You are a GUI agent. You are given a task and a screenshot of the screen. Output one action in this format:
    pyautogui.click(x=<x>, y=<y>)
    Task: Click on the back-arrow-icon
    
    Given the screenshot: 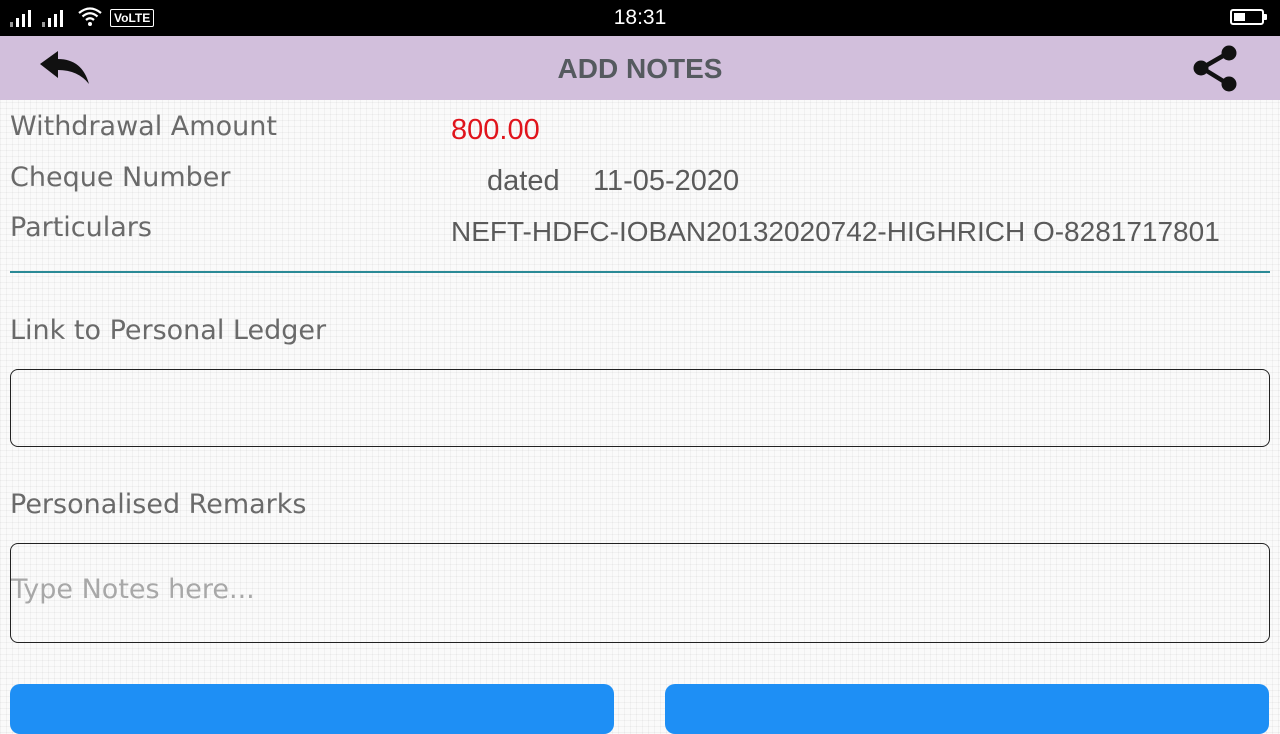 What is the action you would take?
    pyautogui.click(x=65, y=68)
    